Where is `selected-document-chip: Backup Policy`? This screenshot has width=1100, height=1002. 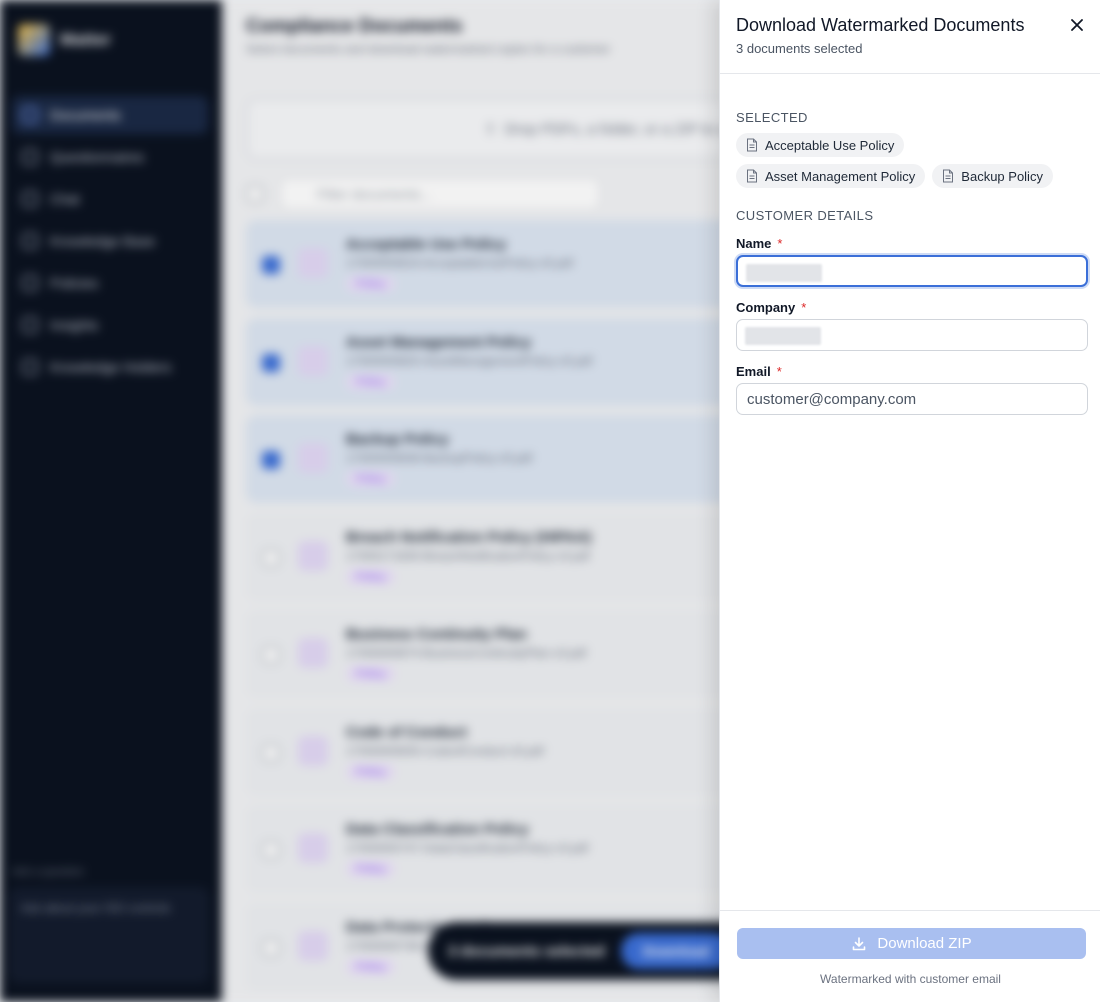 selected-document-chip: Backup Policy is located at coordinates (992, 176).